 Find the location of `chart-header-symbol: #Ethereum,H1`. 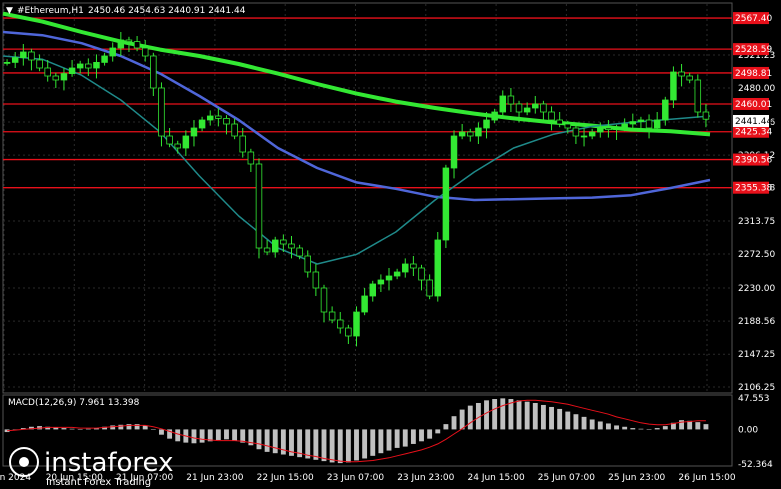

chart-header-symbol: #Ethereum,H1 is located at coordinates (50, 11).